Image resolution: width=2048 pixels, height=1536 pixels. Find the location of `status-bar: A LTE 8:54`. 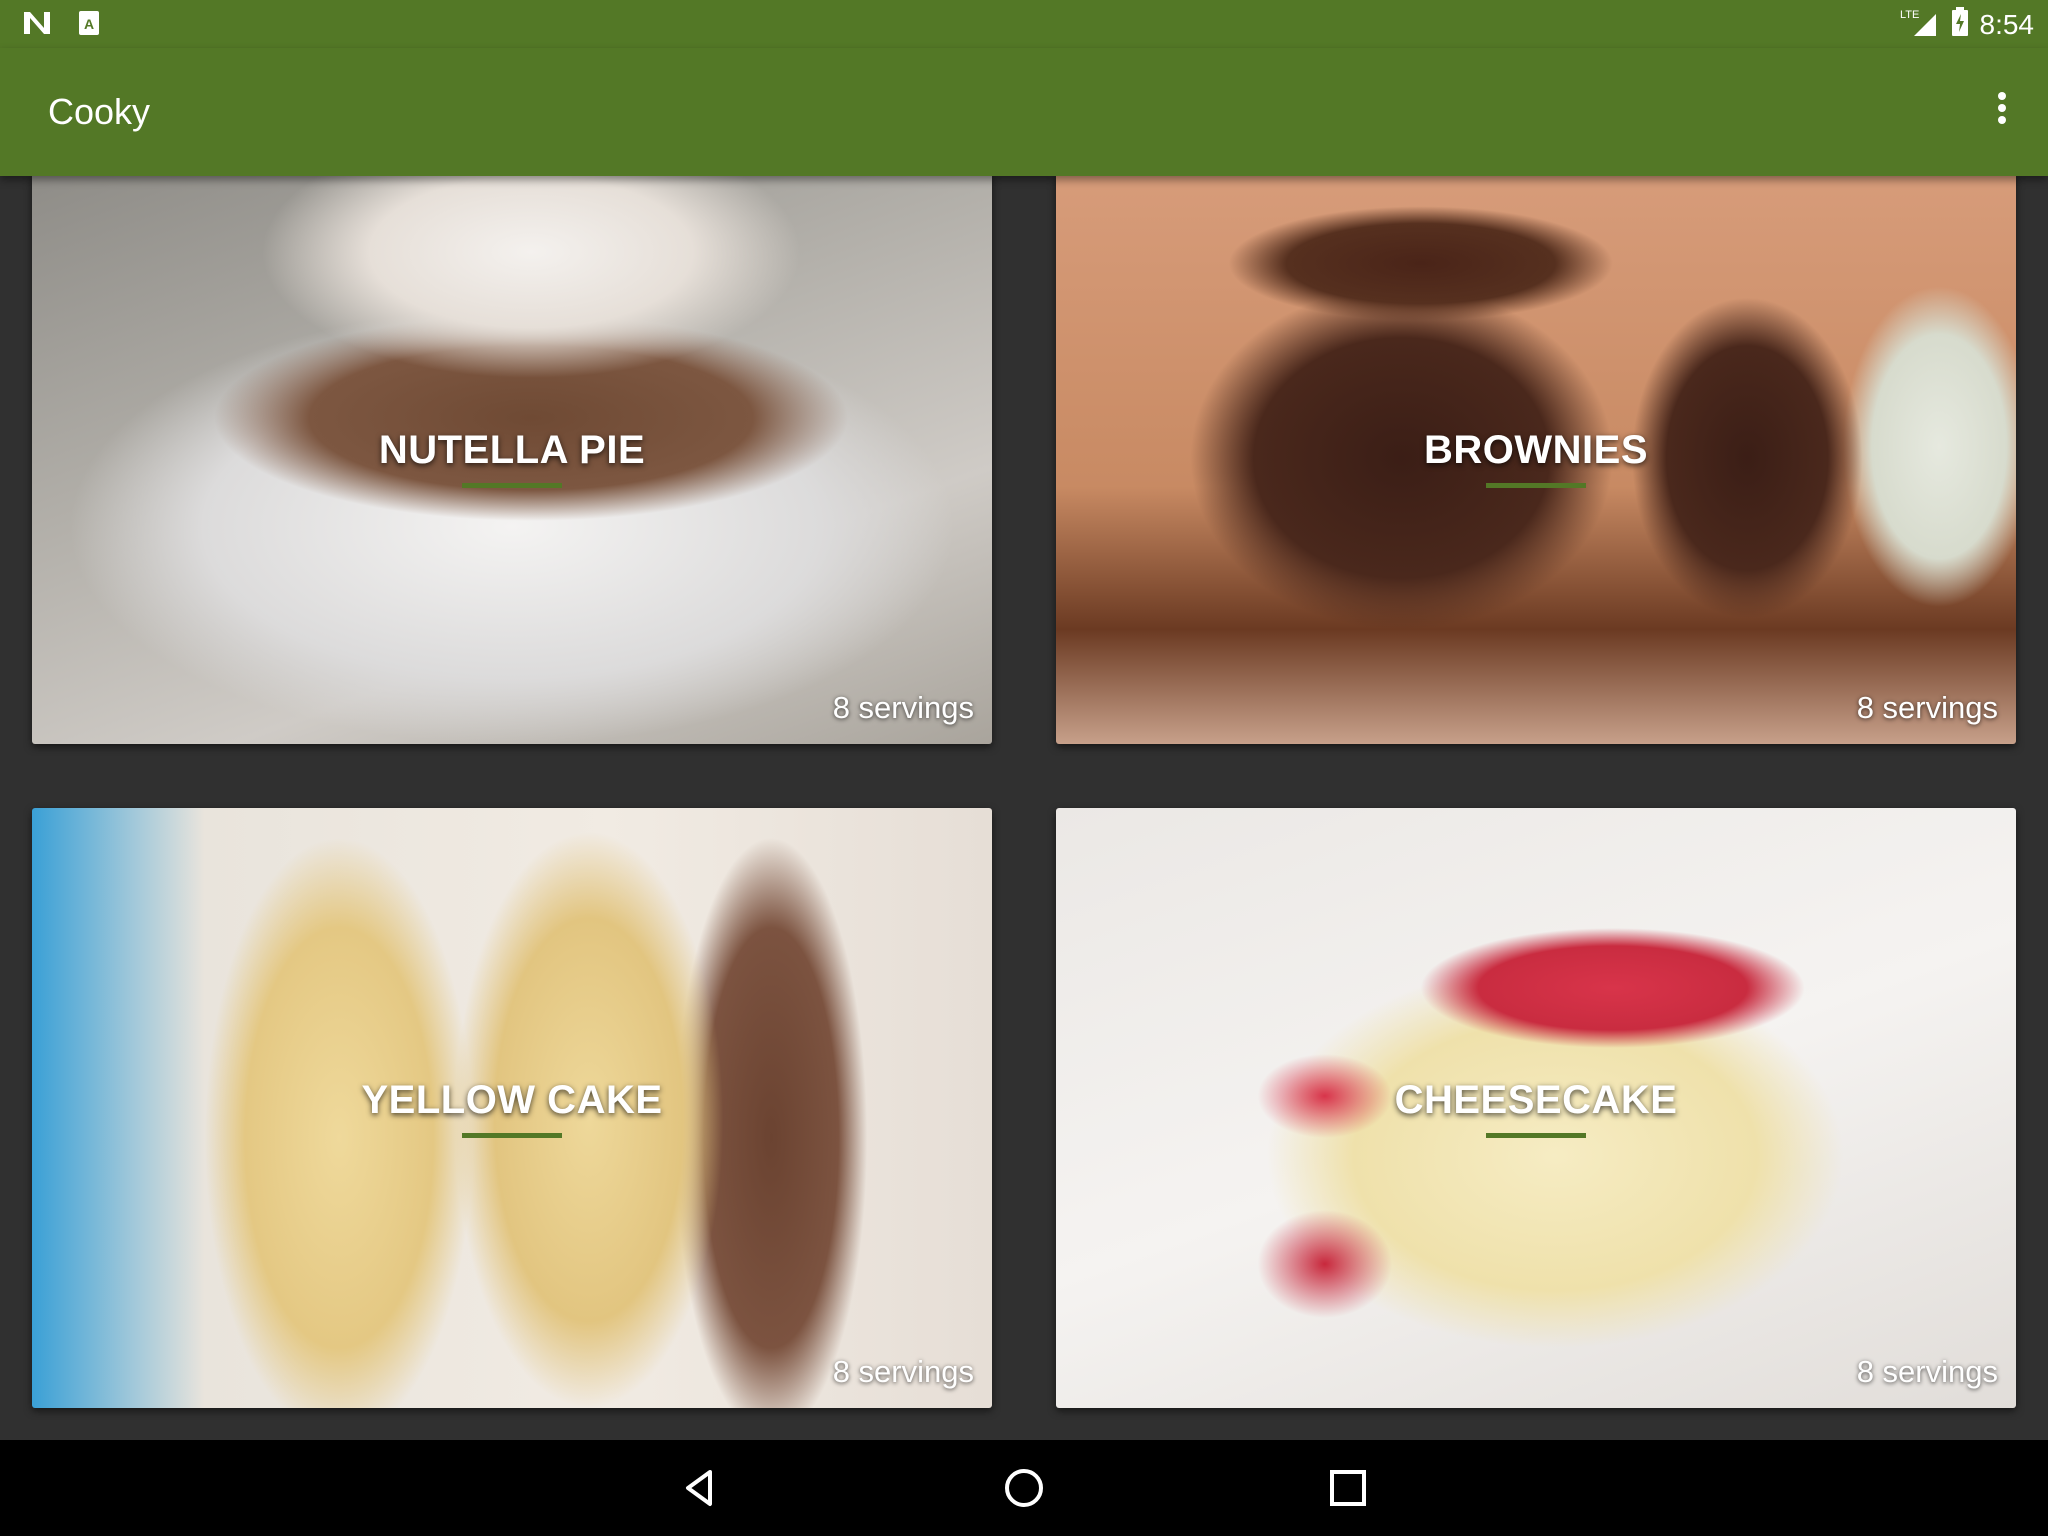

status-bar: A LTE 8:54 is located at coordinates (1024, 24).